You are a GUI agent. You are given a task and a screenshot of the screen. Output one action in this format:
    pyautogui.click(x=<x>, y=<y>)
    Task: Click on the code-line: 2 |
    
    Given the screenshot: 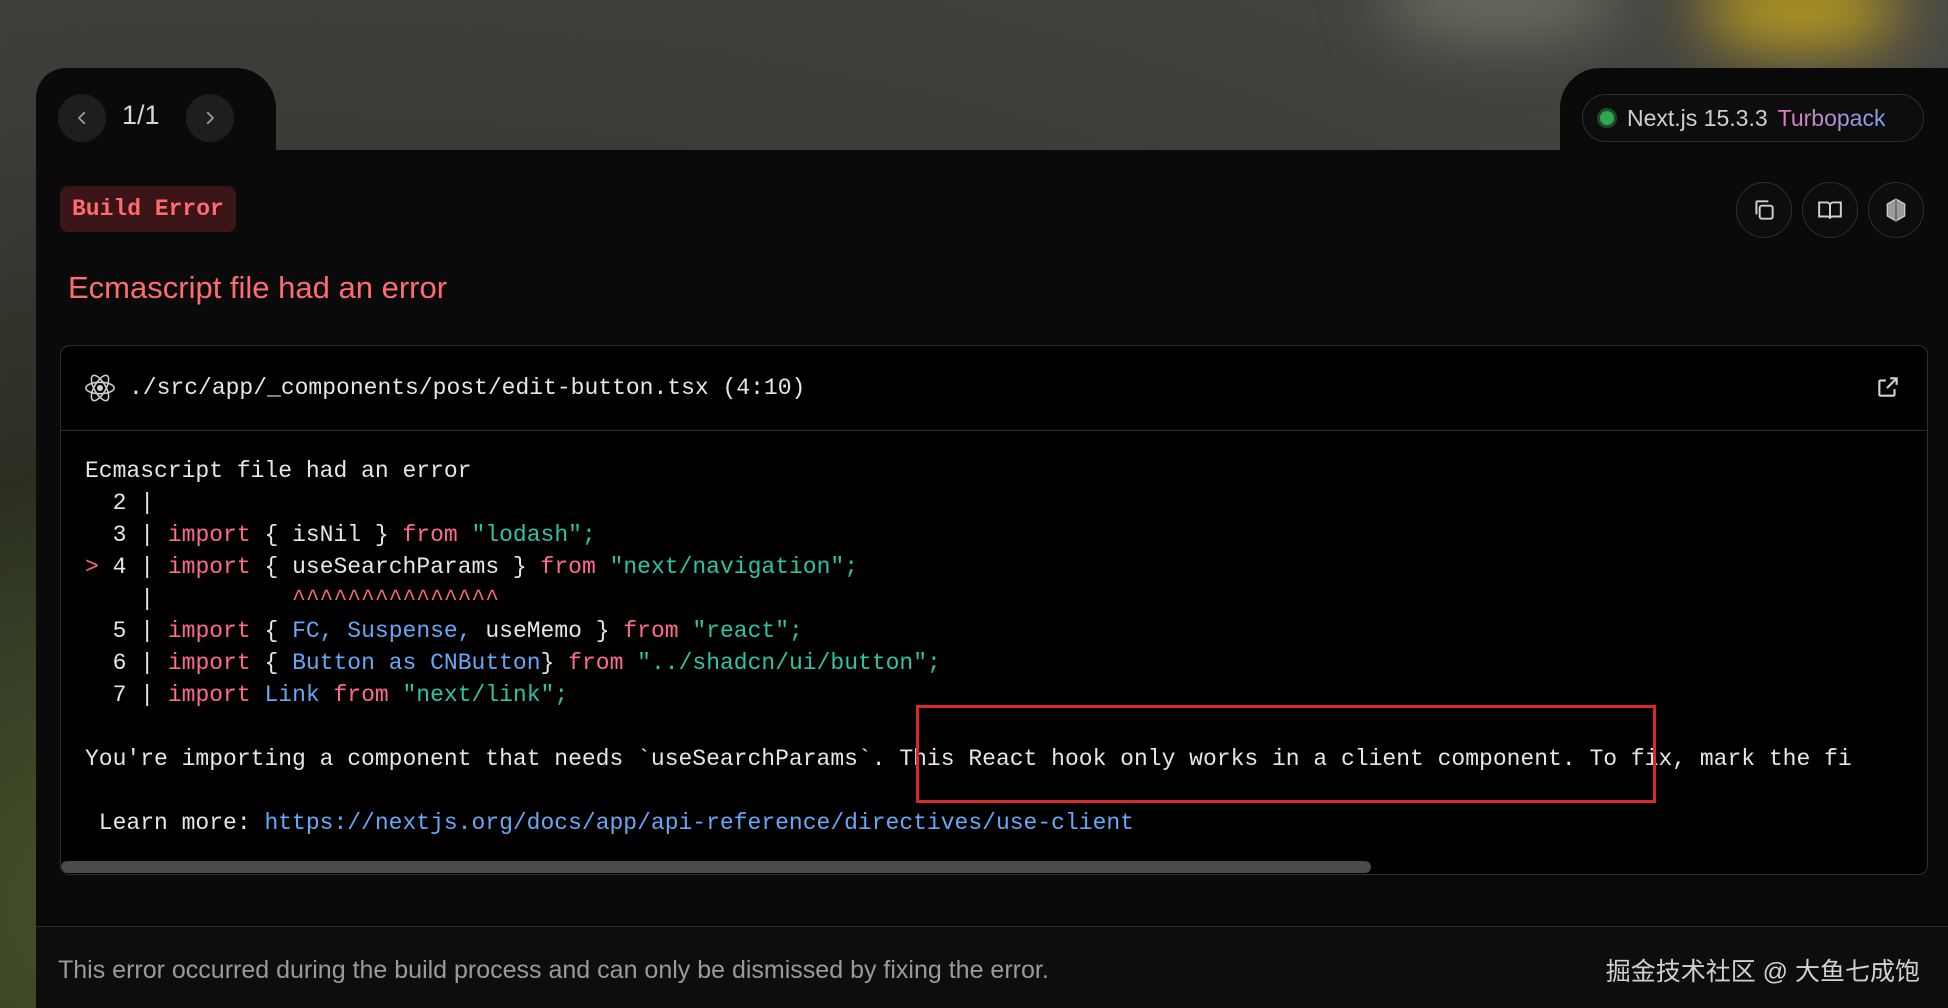 What is the action you would take?
    pyautogui.click(x=133, y=503)
    